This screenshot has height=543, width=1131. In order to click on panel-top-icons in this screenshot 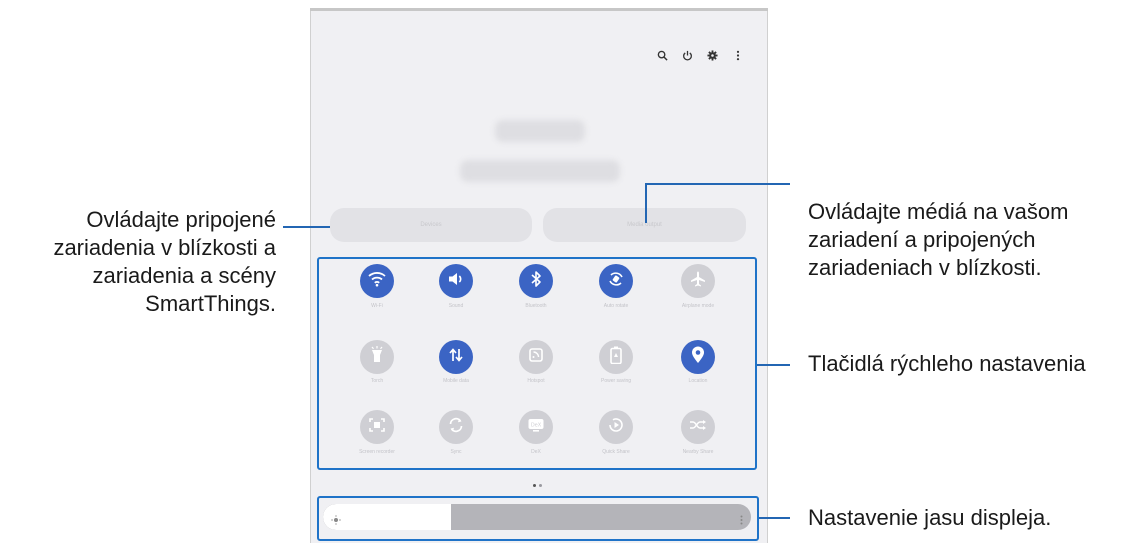, I will do `click(700, 55)`.